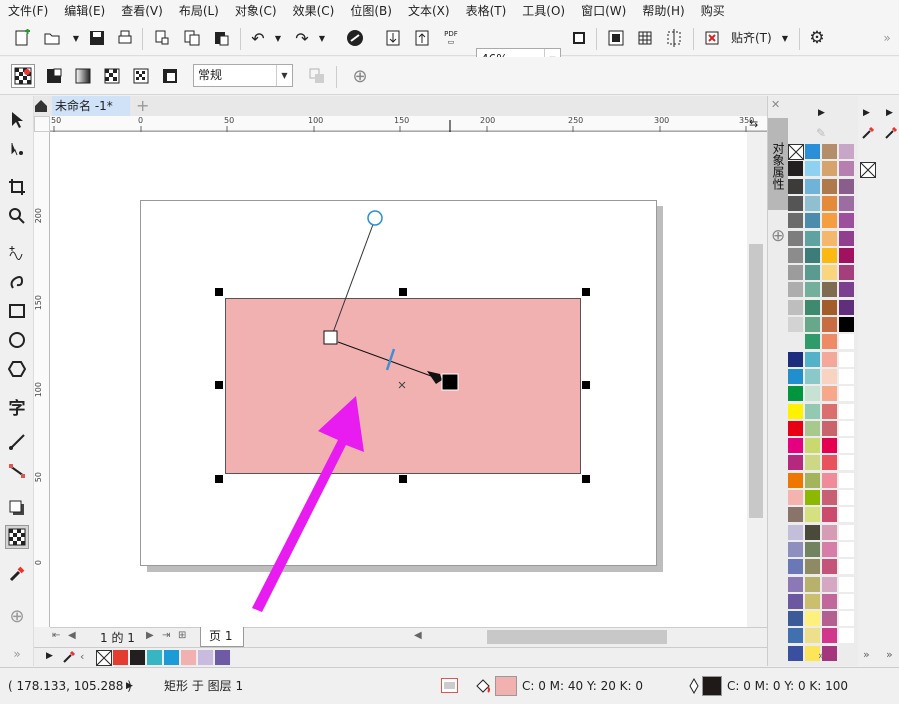 This screenshot has width=899, height=704. I want to click on object-properties-tab: 对象属性, so click(778, 164).